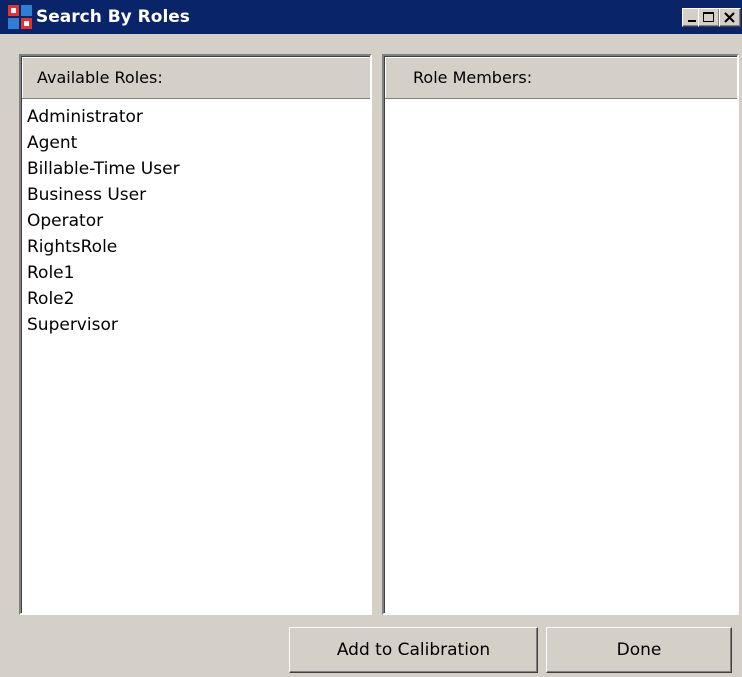 The height and width of the screenshot is (677, 742). Describe the element at coordinates (196, 169) in the screenshot. I see `role-item: Billable-Time User` at that location.